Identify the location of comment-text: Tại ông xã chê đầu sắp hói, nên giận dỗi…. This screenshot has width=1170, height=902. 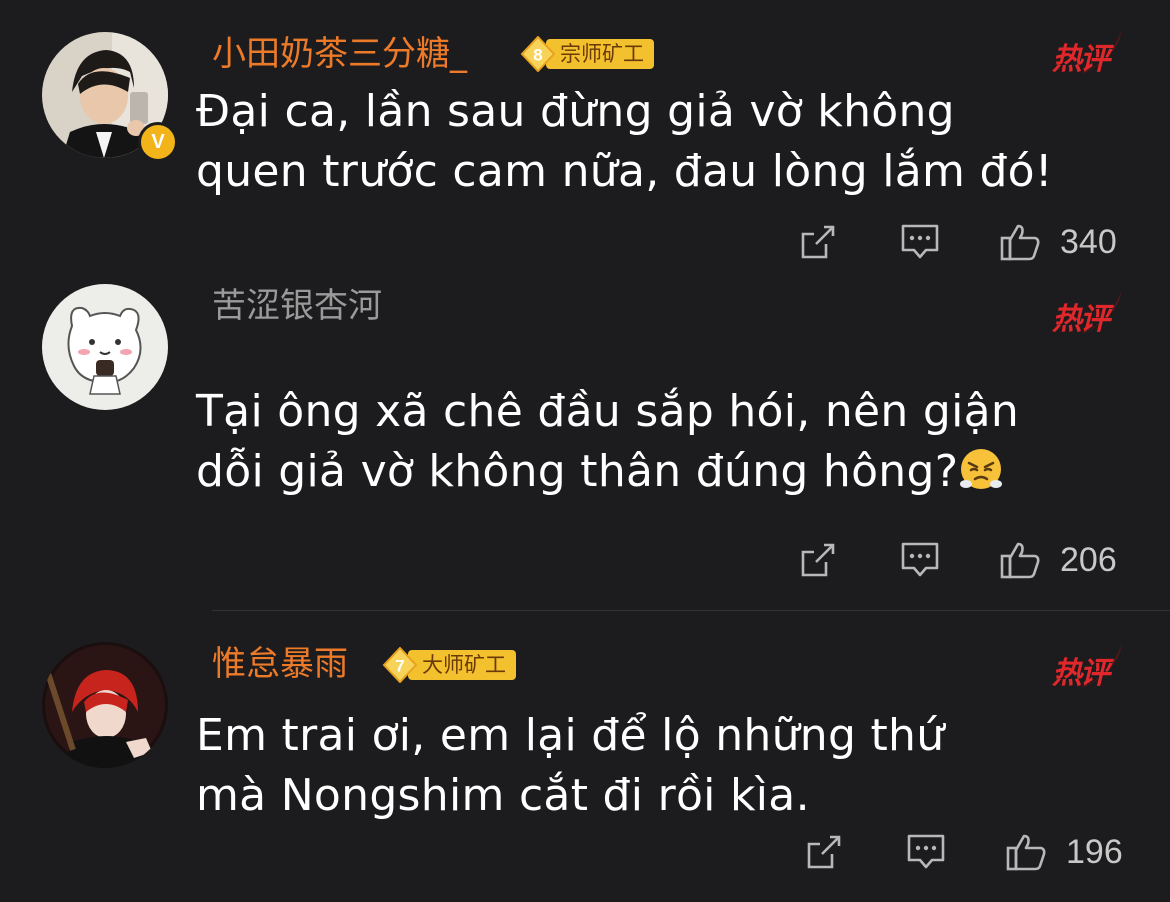
(671, 442).